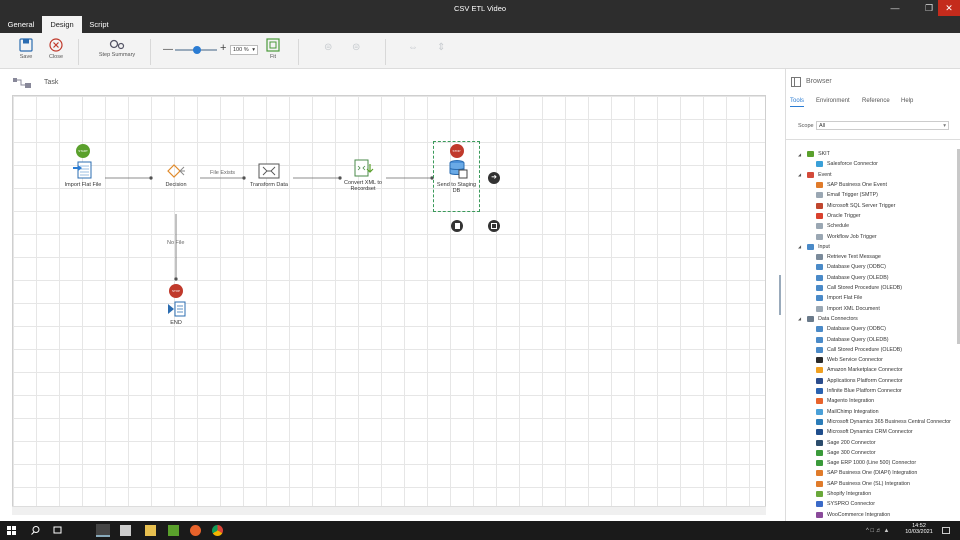  Describe the element at coordinates (780, 295) in the screenshot. I see `splitter-handle` at that location.